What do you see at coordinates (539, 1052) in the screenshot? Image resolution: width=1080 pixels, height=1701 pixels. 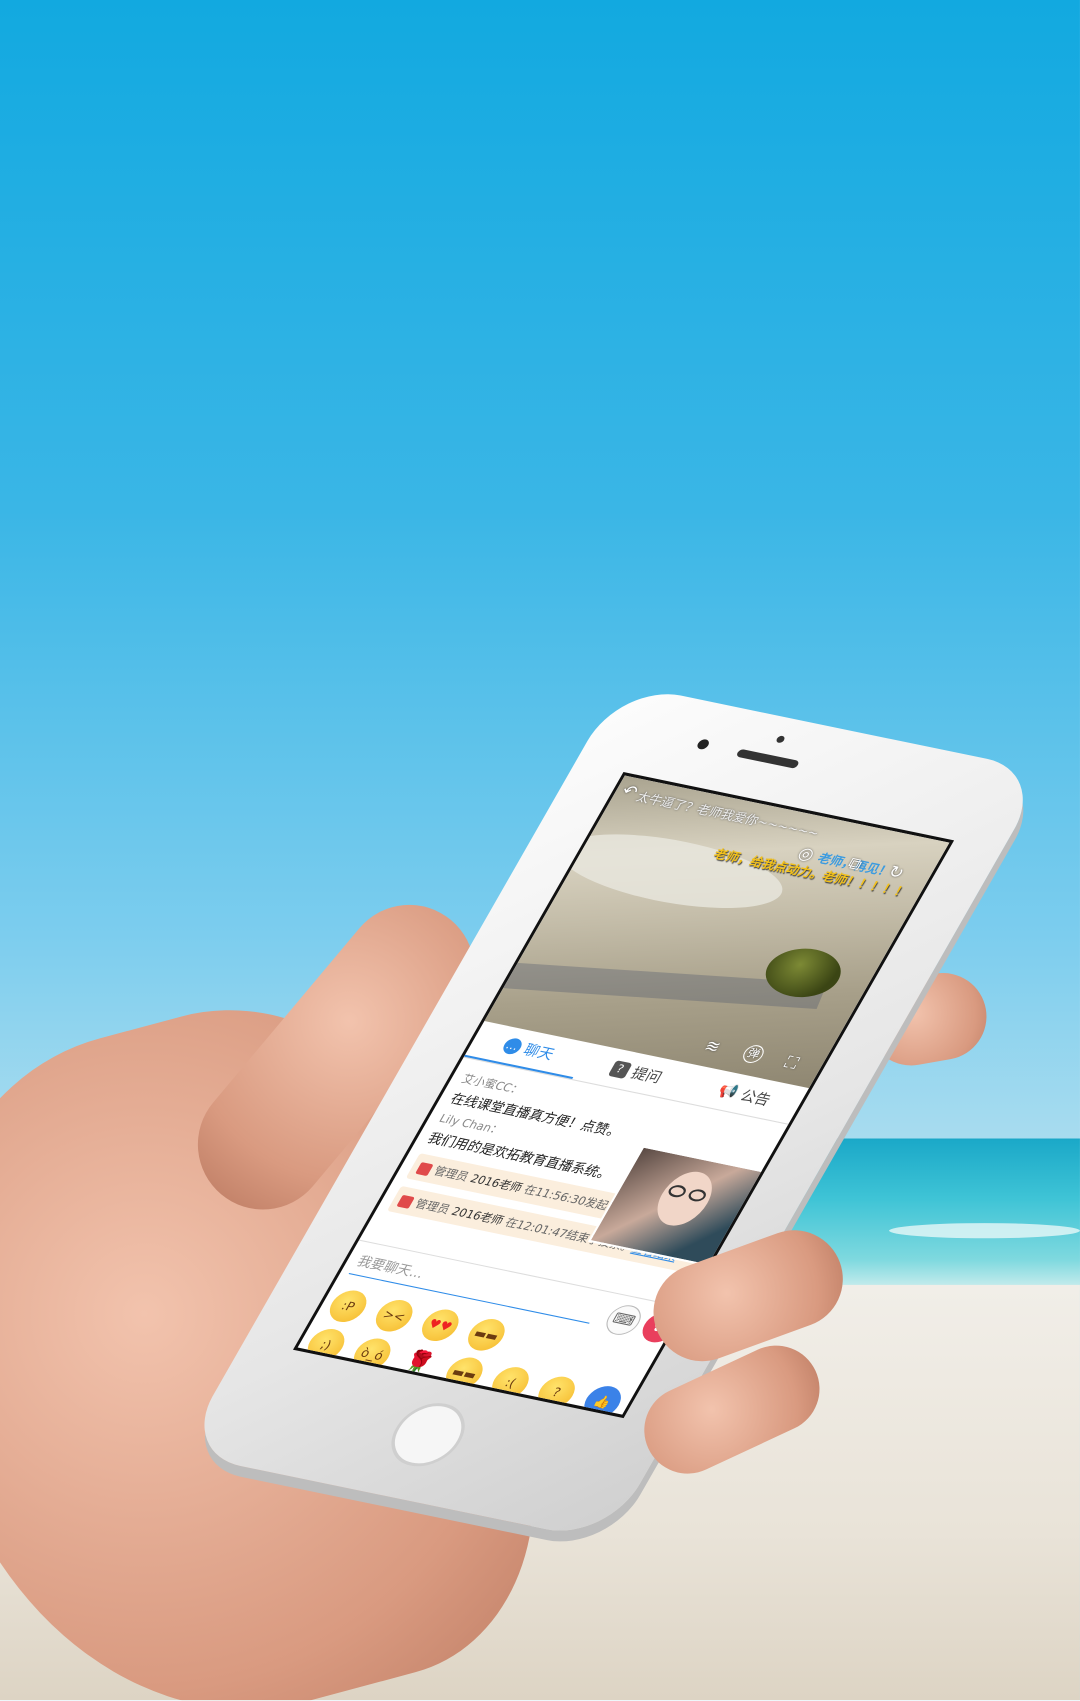 I see `tab-label: 聊天` at bounding box center [539, 1052].